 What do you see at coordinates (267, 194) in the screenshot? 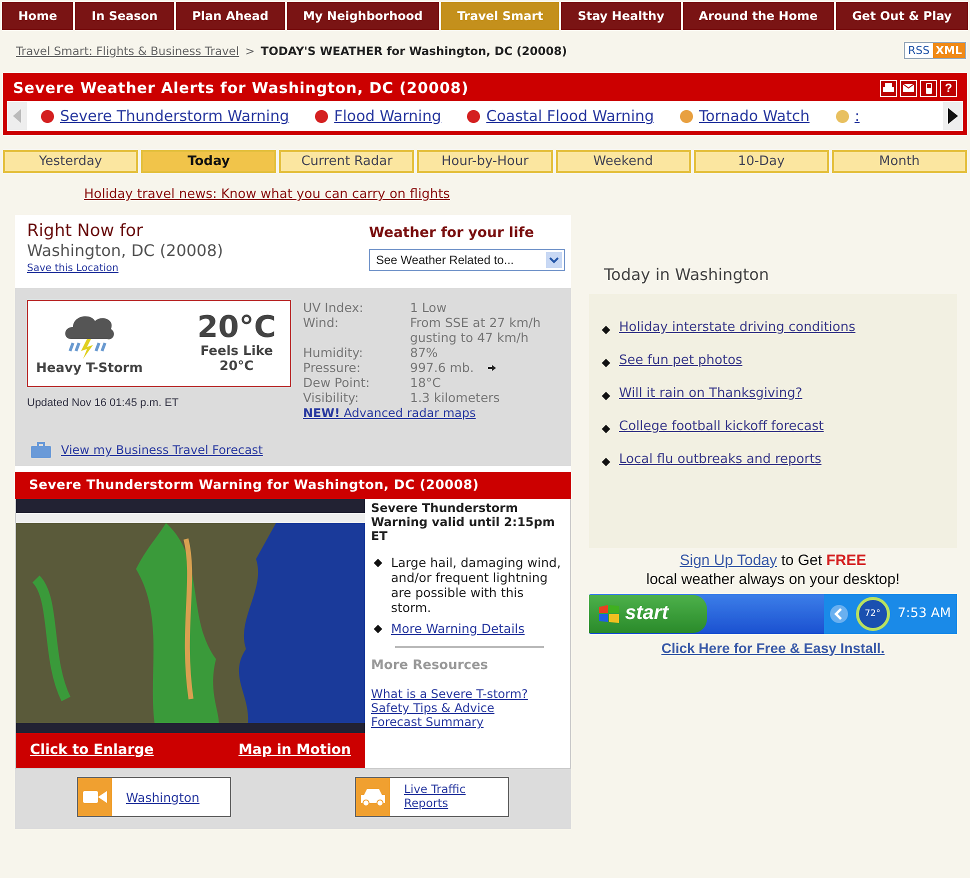
I see `news-link: Holiday travel news: Know what you can carry on flights` at bounding box center [267, 194].